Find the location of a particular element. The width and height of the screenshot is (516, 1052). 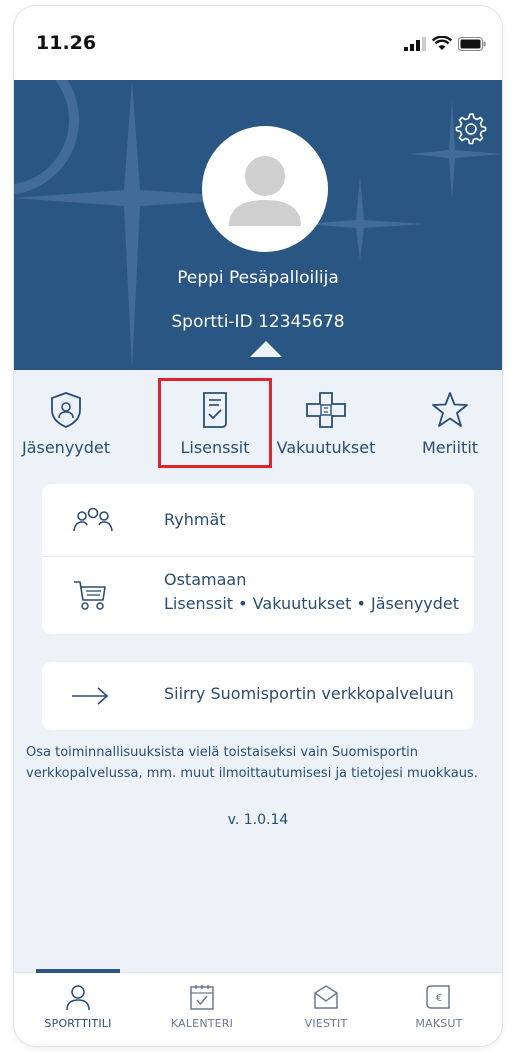

tab-jasenyydet: Jäsenyydet is located at coordinates (70, 423).